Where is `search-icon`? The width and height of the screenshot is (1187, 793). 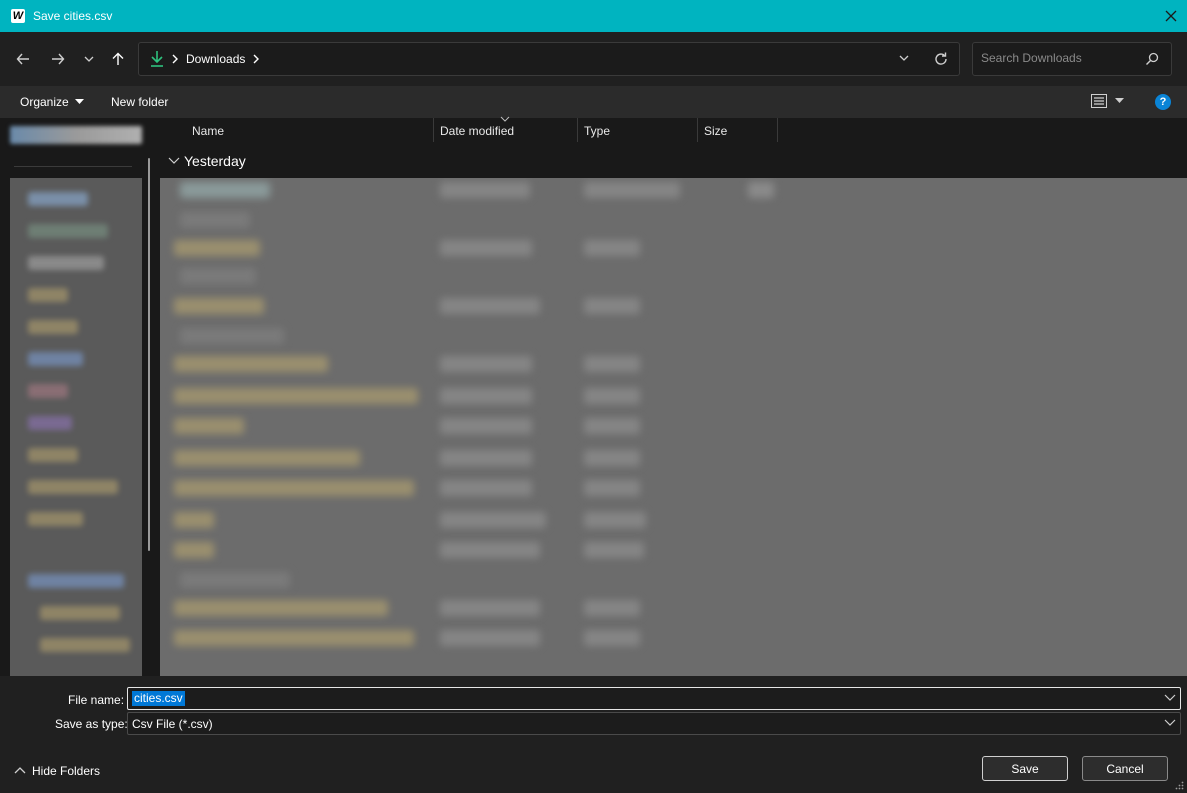
search-icon is located at coordinates (1152, 59).